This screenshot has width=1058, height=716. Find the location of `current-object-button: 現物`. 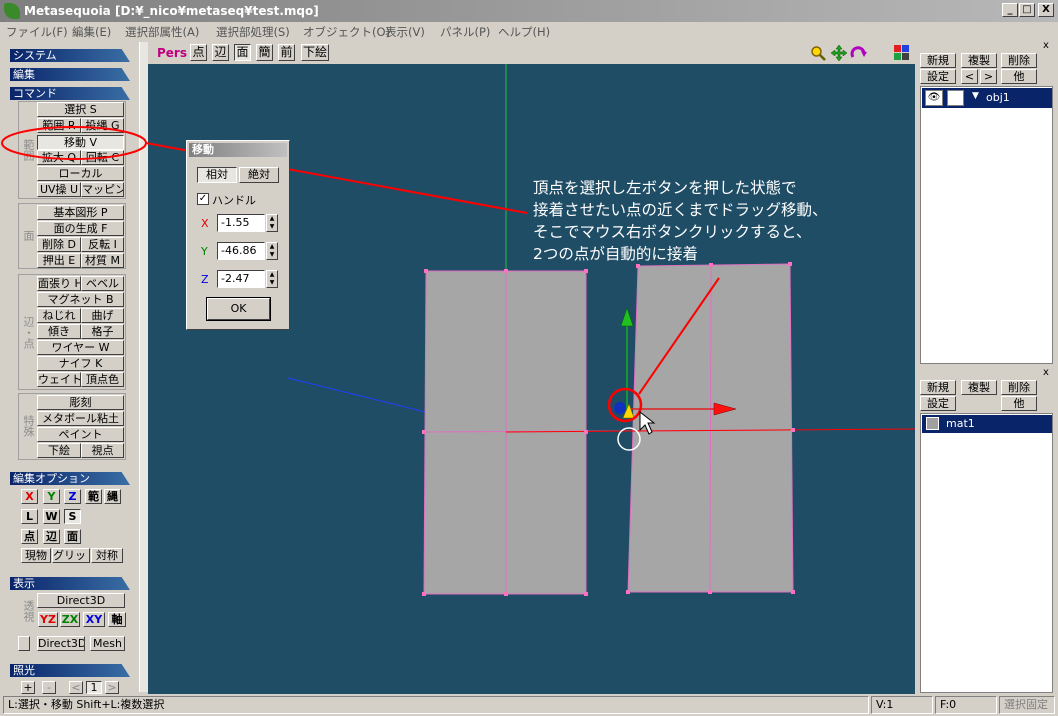

current-object-button: 現物 is located at coordinates (36, 555).